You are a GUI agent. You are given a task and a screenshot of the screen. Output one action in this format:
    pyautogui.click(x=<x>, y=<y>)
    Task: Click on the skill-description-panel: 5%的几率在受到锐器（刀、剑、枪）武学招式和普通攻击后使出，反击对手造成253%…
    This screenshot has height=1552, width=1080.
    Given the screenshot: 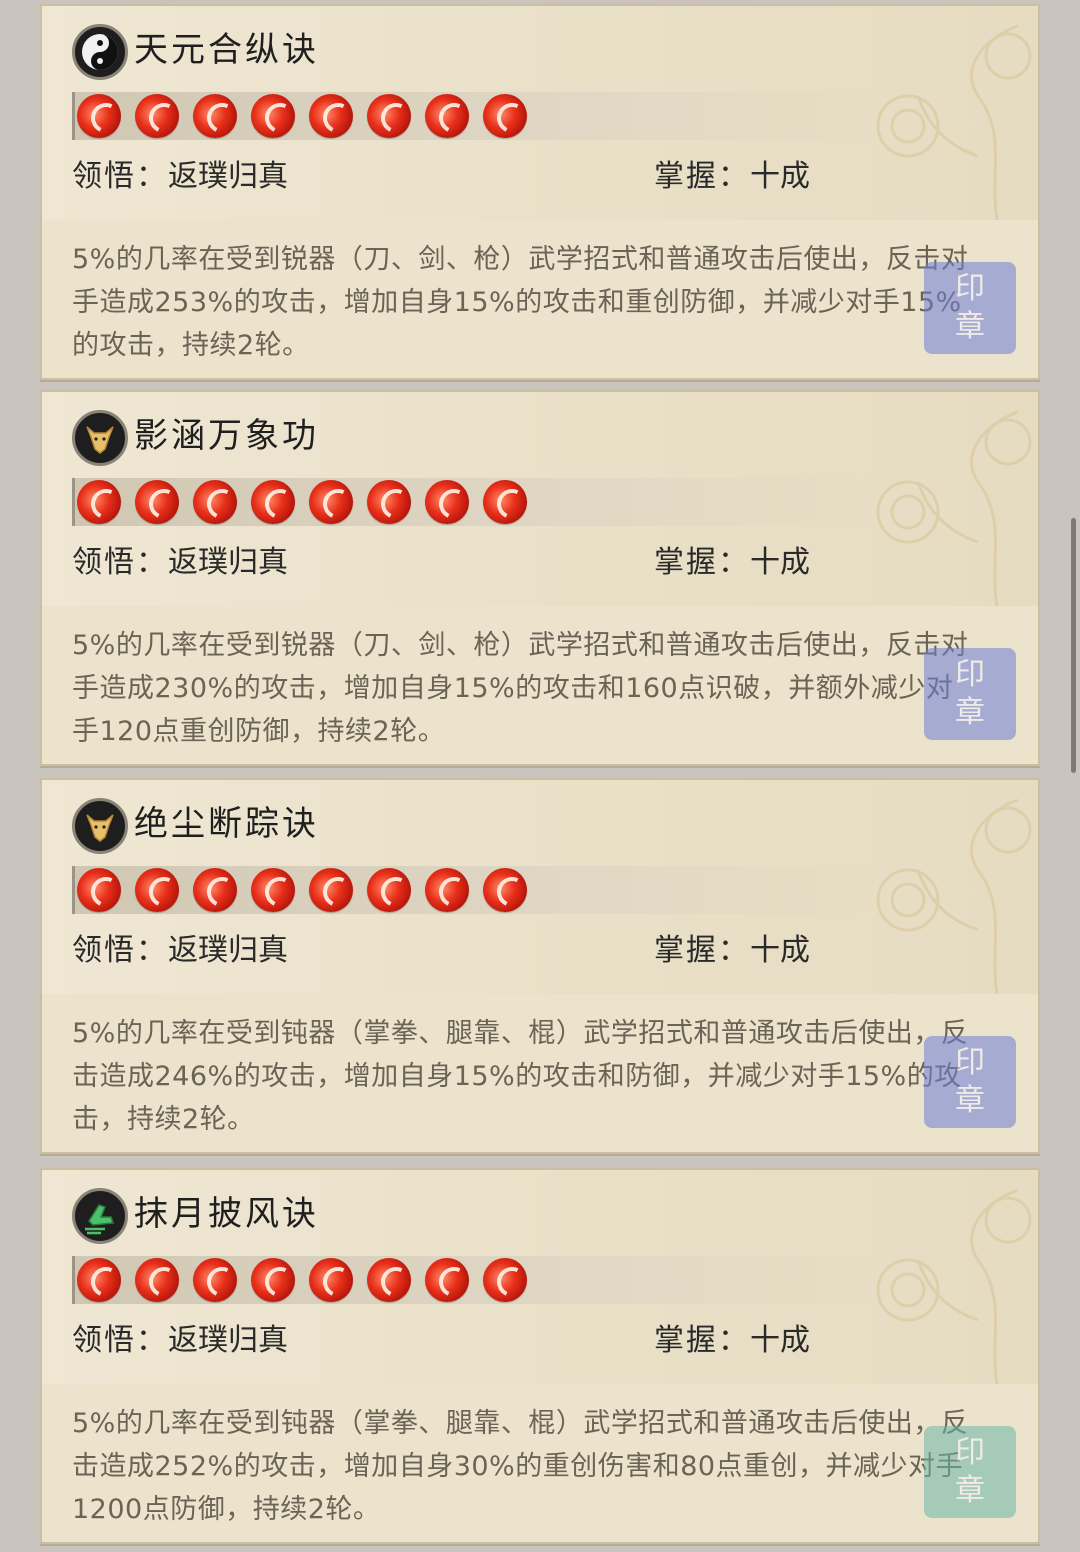 What is the action you would take?
    pyautogui.click(x=540, y=300)
    